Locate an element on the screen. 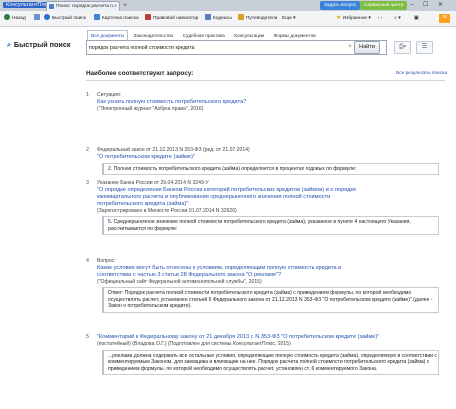 This screenshot has height=409, width=456. search-input is located at coordinates (216, 47).